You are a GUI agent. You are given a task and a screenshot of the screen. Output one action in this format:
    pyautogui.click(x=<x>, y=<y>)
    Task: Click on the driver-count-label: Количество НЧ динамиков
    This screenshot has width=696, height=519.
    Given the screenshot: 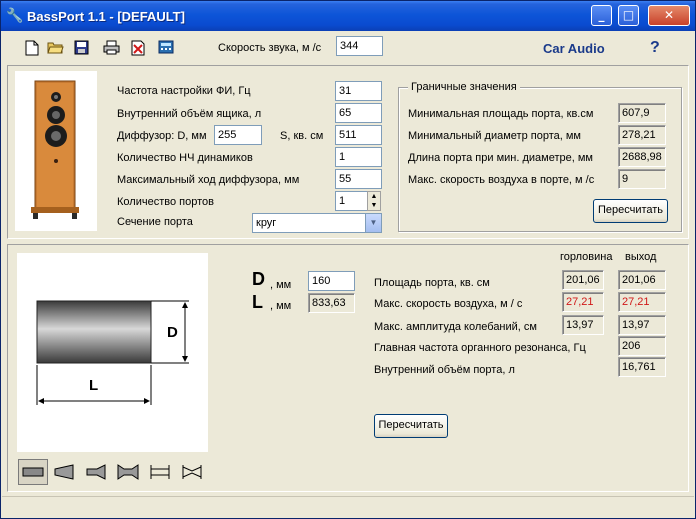 What is the action you would take?
    pyautogui.click(x=185, y=158)
    